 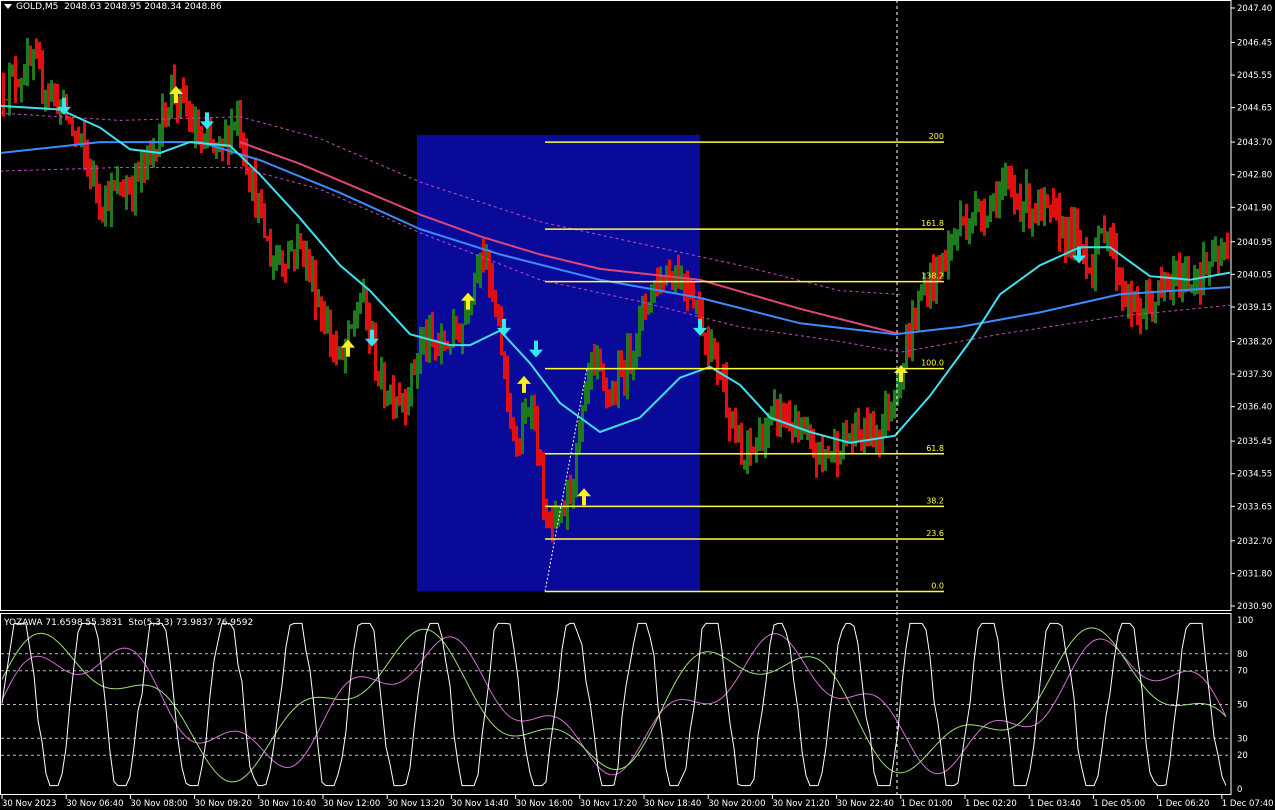 I want to click on dropdown-triangle-icon, so click(x=8, y=6).